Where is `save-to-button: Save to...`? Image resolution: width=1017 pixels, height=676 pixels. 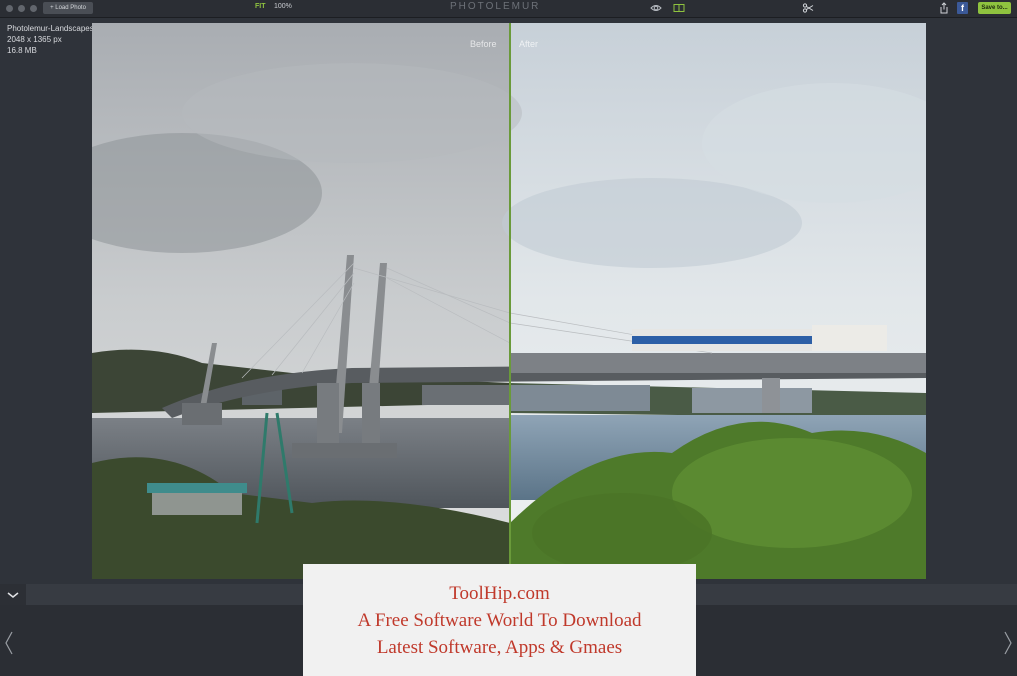 save-to-button: Save to... is located at coordinates (994, 8).